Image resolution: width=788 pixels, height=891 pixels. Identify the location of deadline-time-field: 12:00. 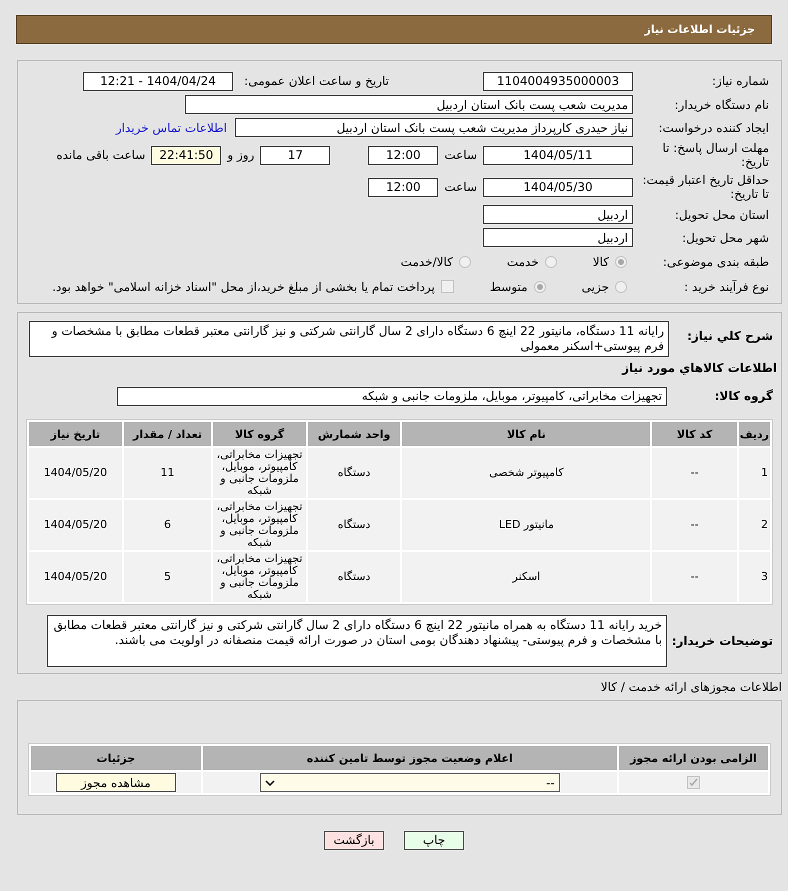
(403, 155).